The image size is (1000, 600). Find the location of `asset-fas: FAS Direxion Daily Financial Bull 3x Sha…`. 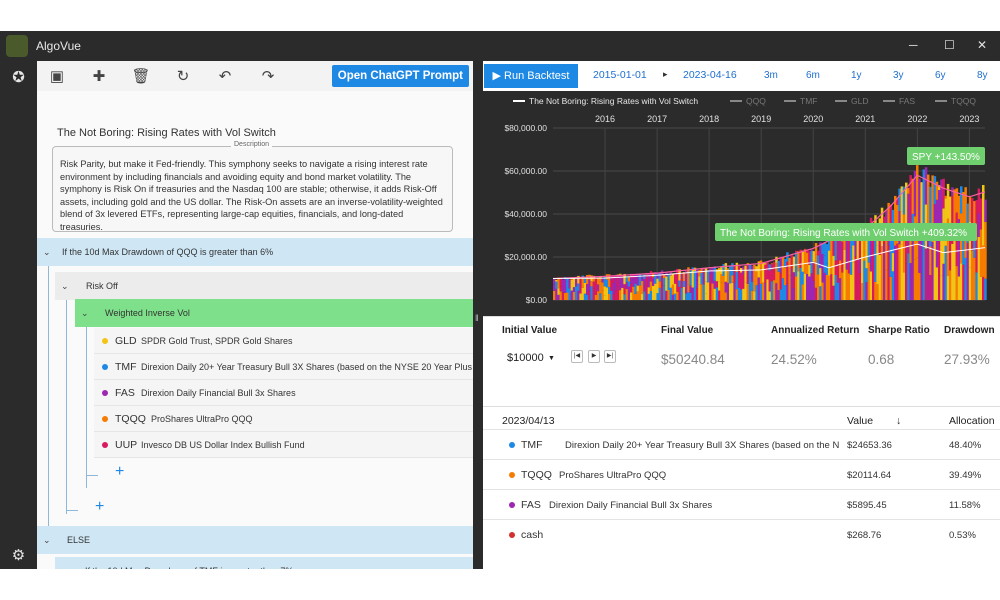

asset-fas: FAS Direxion Daily Financial Bull 3x Sha… is located at coordinates (283, 393).